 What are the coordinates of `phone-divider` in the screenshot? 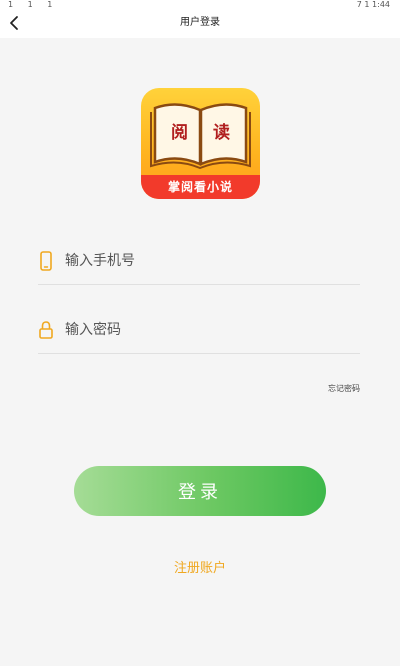 It's located at (199, 284).